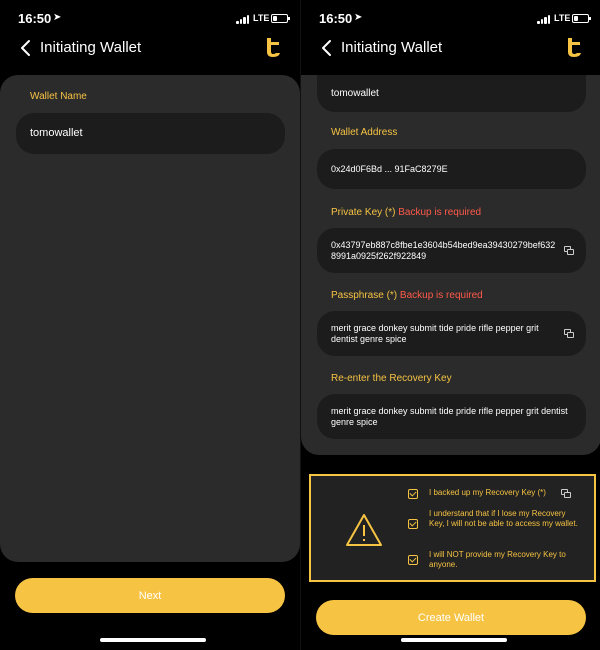 This screenshot has width=600, height=650. What do you see at coordinates (391, 378) in the screenshot?
I see `reenter-recovery-key-label: Re-enter the Recovery Key` at bounding box center [391, 378].